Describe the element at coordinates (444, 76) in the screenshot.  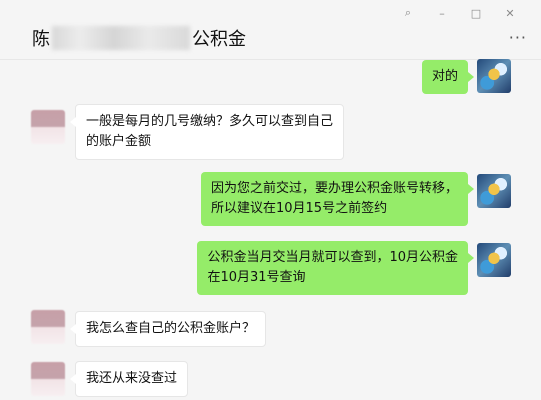
I see `message-line: 对的` at that location.